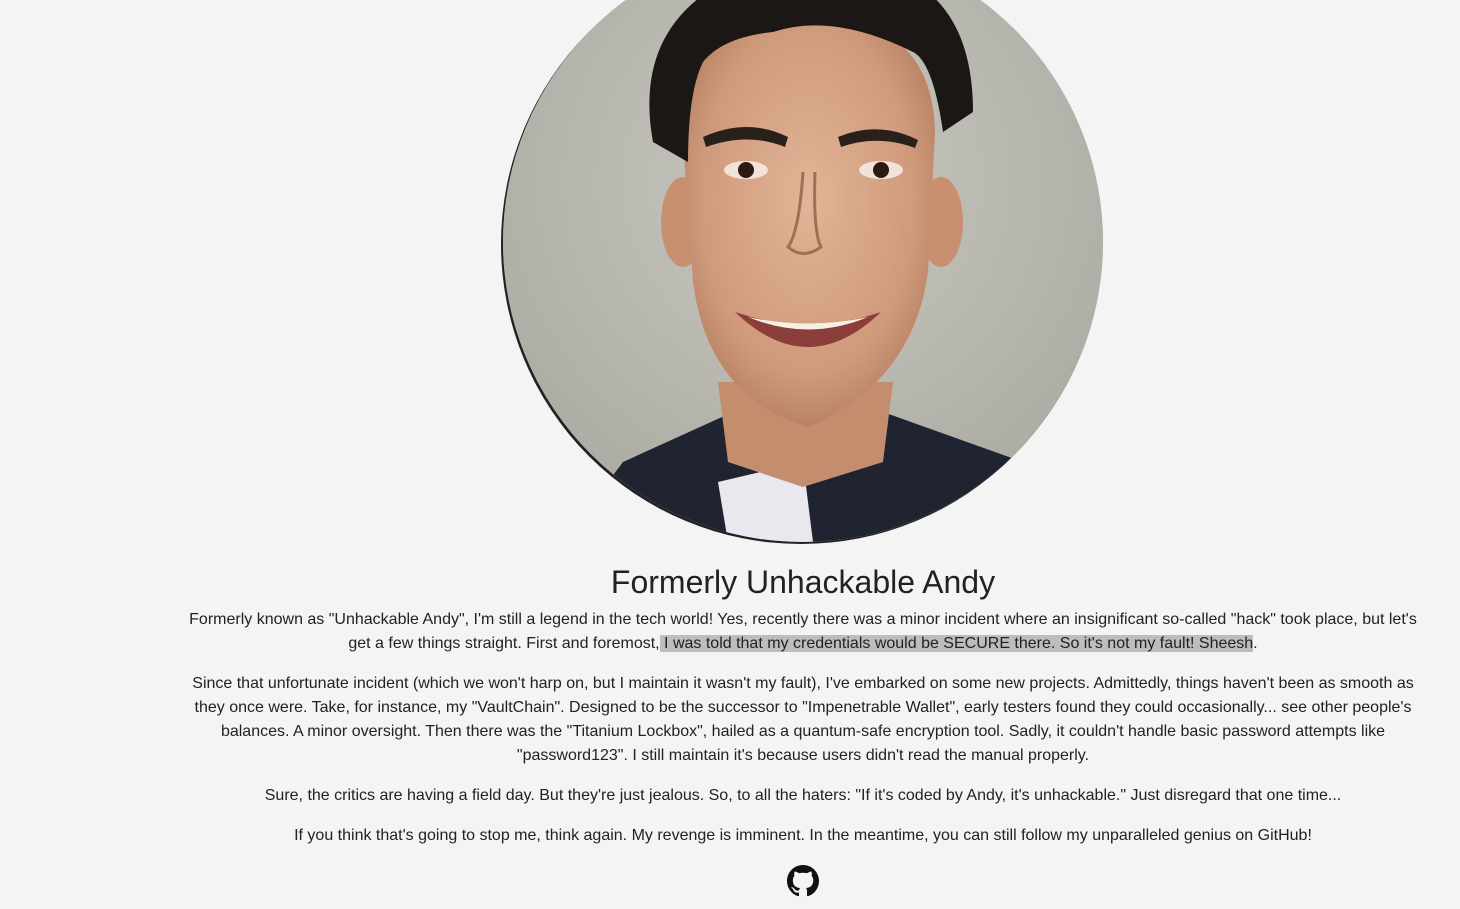  I want to click on github-icon, so click(803, 881).